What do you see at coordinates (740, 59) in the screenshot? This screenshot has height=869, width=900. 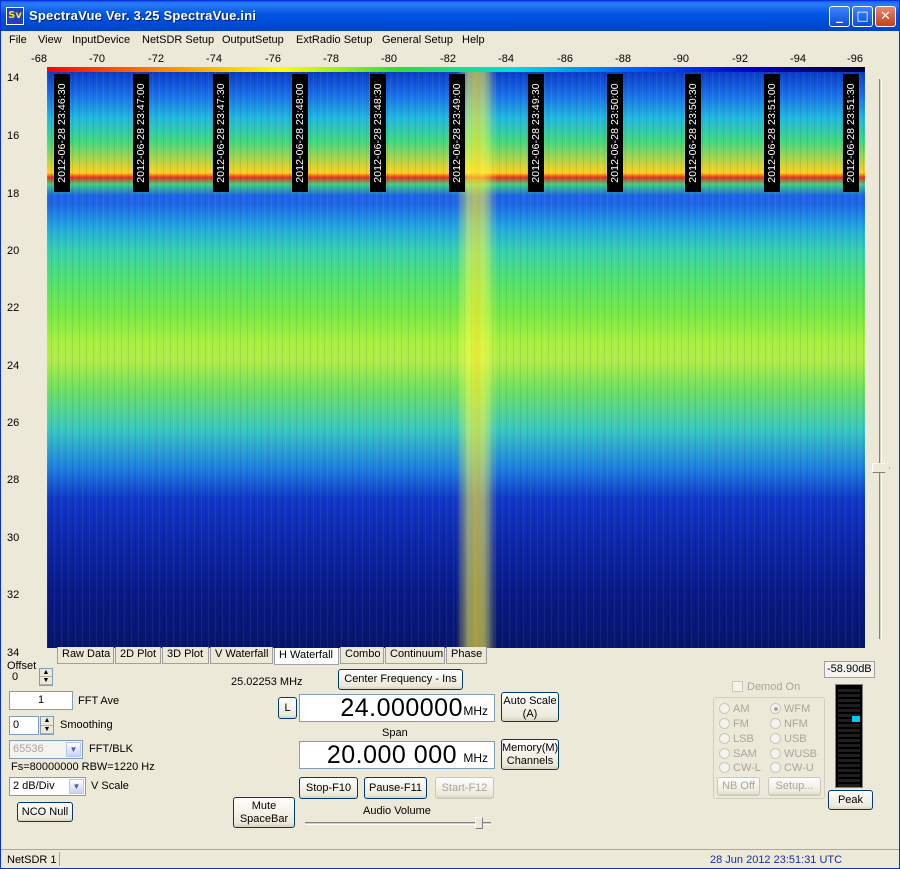 I see `freq-tick: -92` at bounding box center [740, 59].